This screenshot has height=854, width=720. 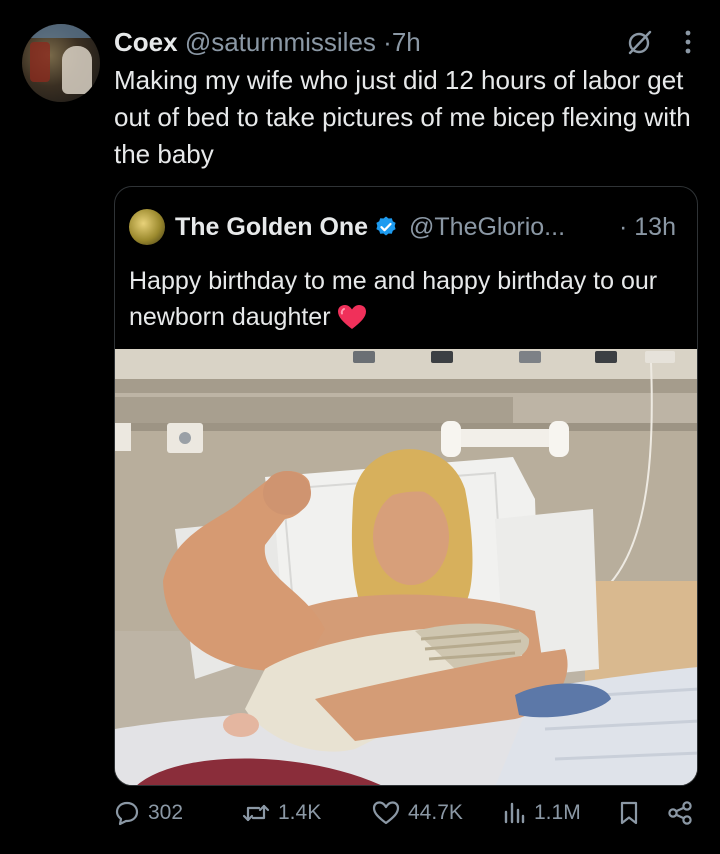 I want to click on repost-count: 1.4K, so click(x=300, y=812).